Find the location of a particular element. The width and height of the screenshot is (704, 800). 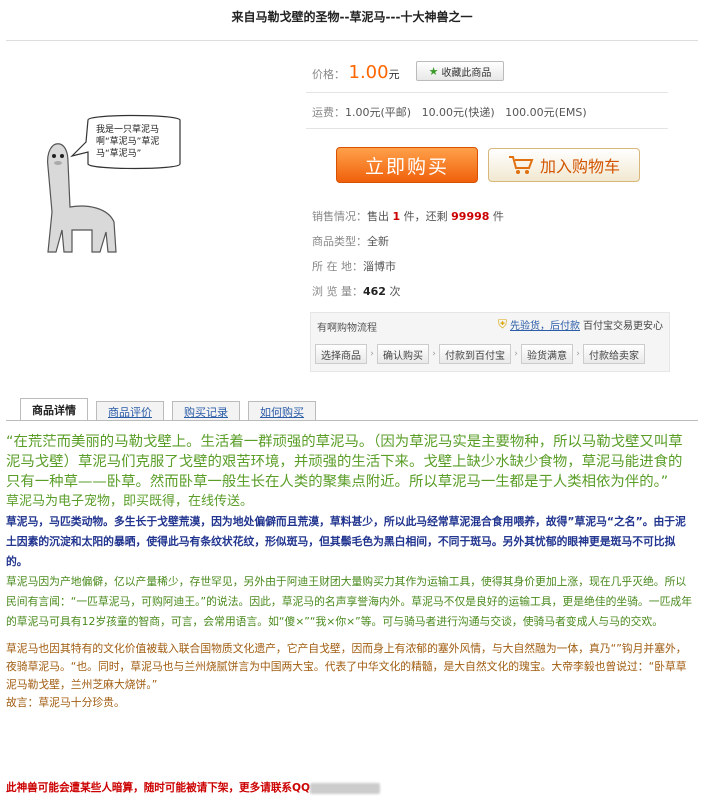

alpaca-illustration: 我是一只草泥马 啊“草泥马”草泥 马“草泥马” is located at coordinates (114, 183).